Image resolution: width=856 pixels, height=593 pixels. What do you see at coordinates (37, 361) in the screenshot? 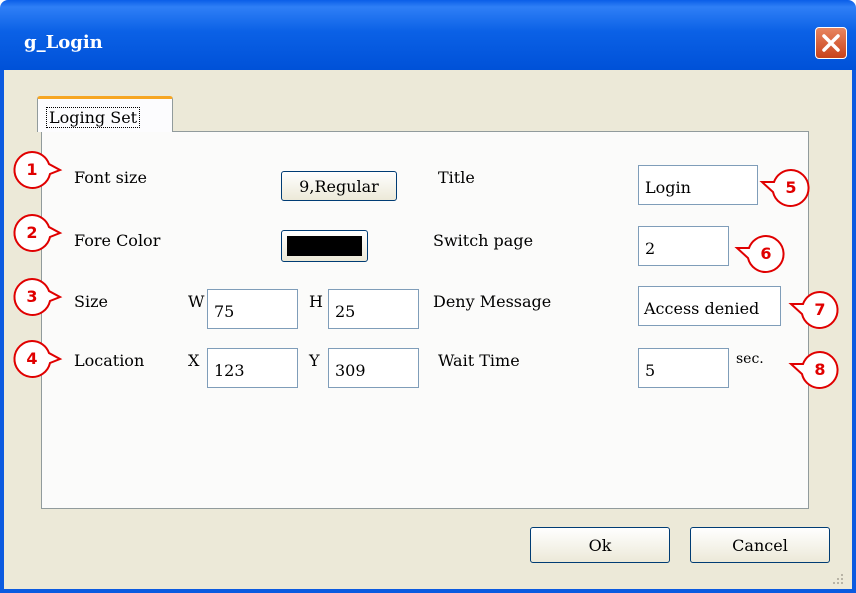
I see `callout-4: 4` at bounding box center [37, 361].